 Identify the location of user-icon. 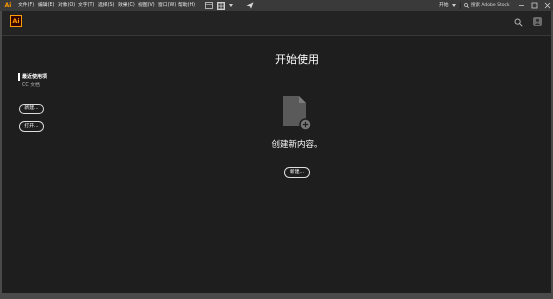
(537, 21).